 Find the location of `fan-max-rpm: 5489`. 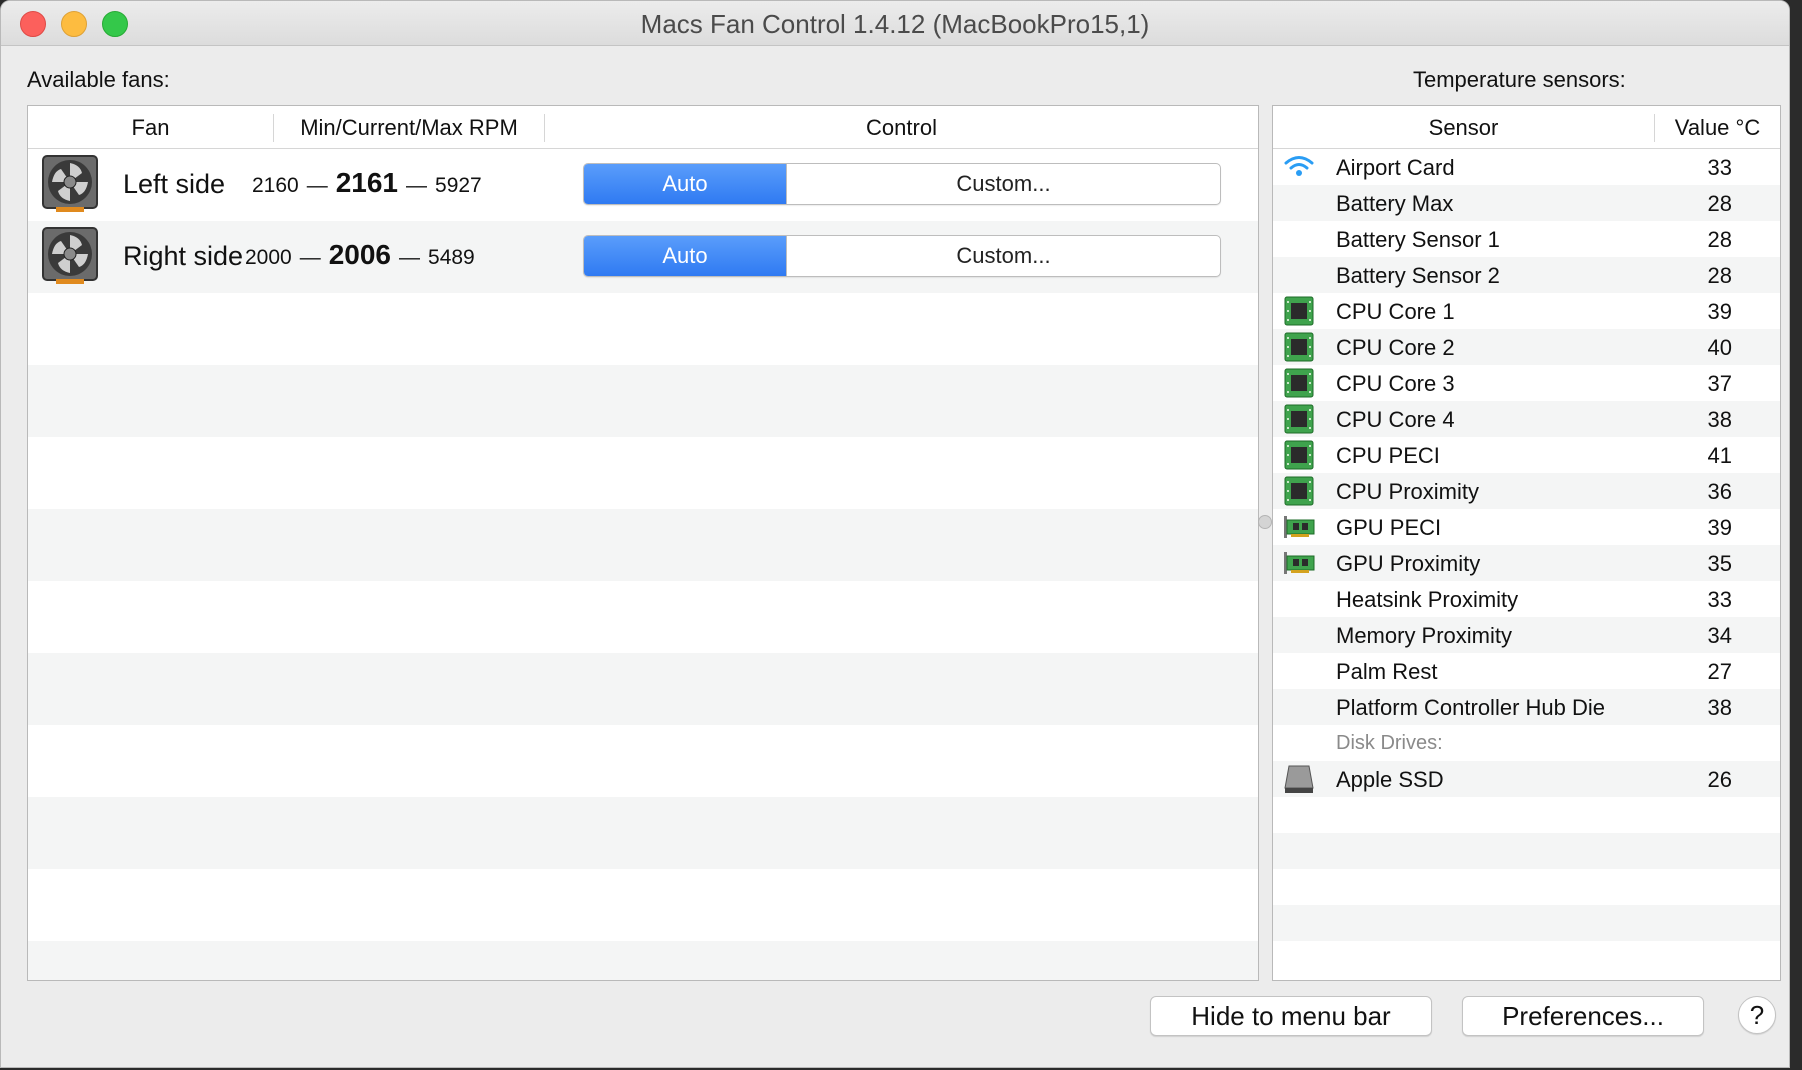

fan-max-rpm: 5489 is located at coordinates (451, 257).